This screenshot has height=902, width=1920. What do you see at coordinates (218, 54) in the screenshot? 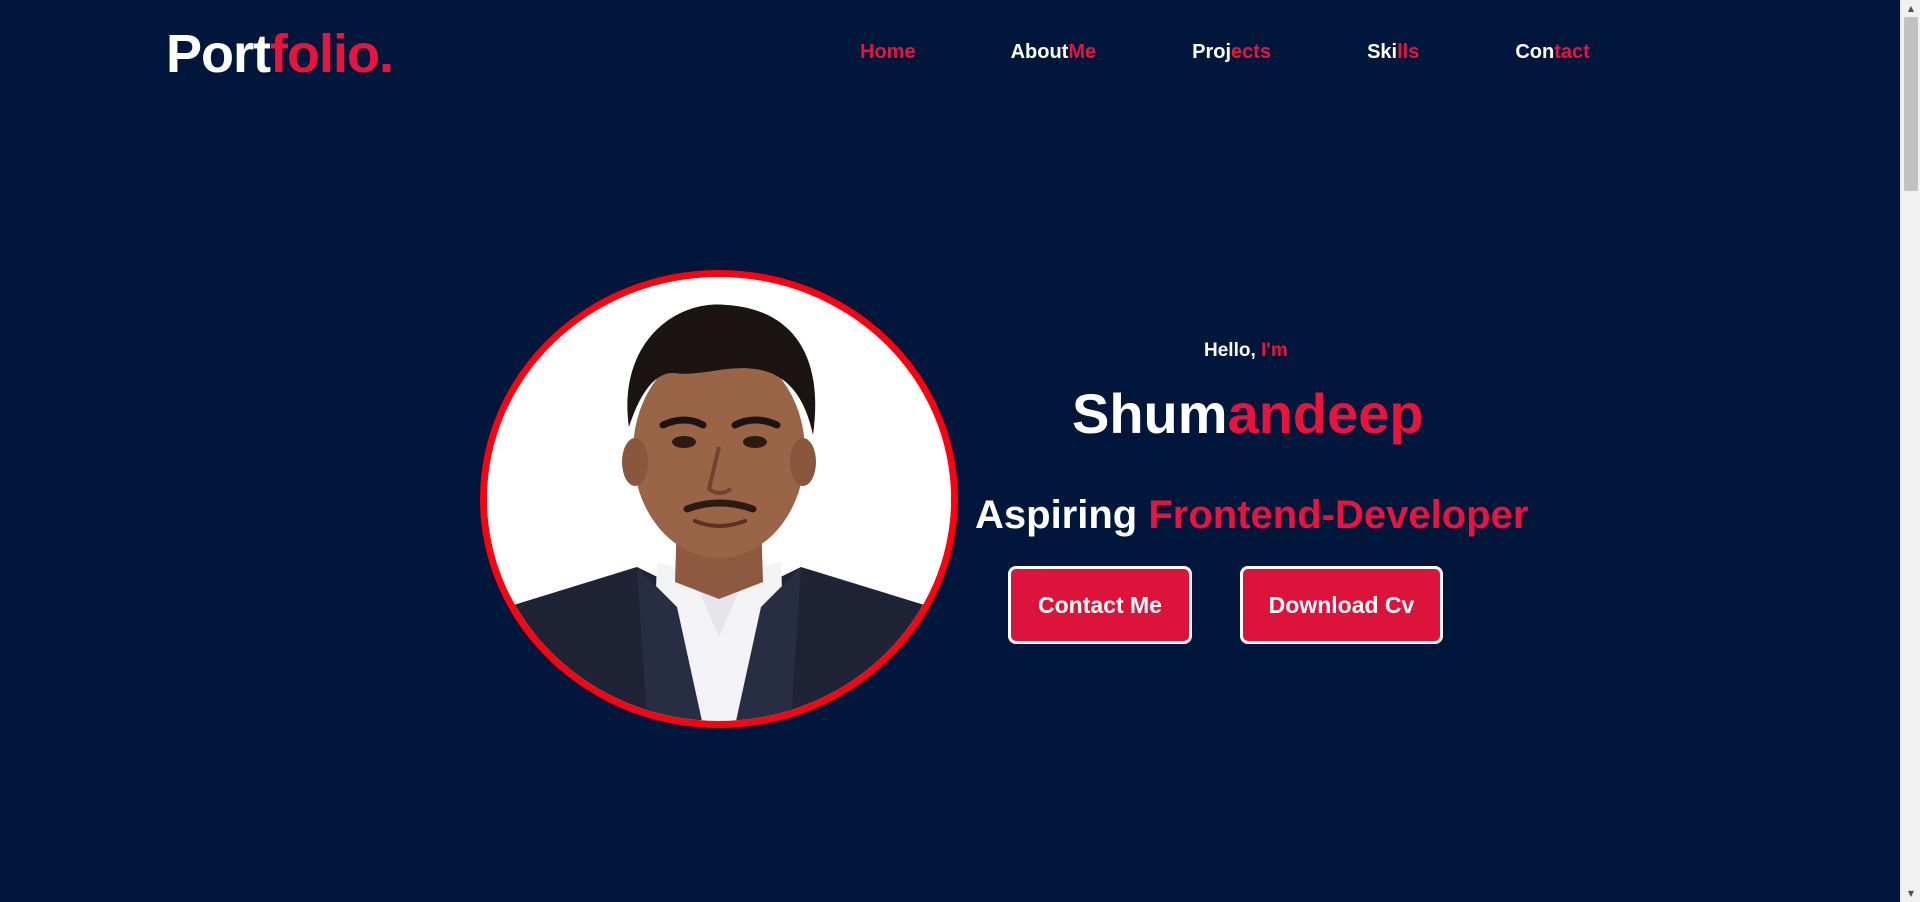
I see `logo-text-white: Port` at bounding box center [218, 54].